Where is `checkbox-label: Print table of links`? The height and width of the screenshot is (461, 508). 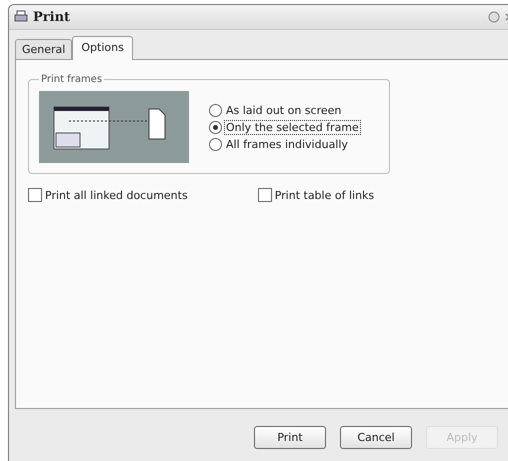
checkbox-label: Print table of links is located at coordinates (324, 195).